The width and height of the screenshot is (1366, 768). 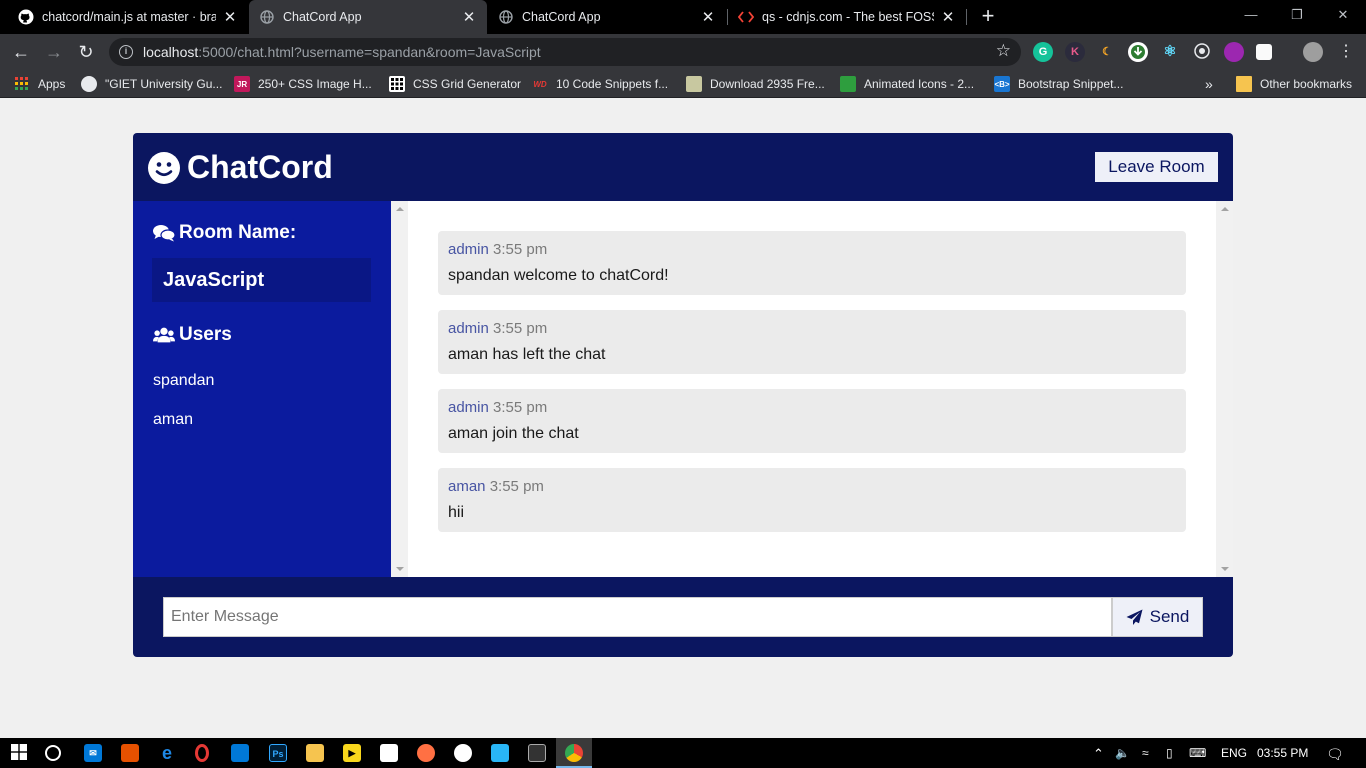 What do you see at coordinates (192, 335) in the screenshot?
I see `users-heading: Users` at bounding box center [192, 335].